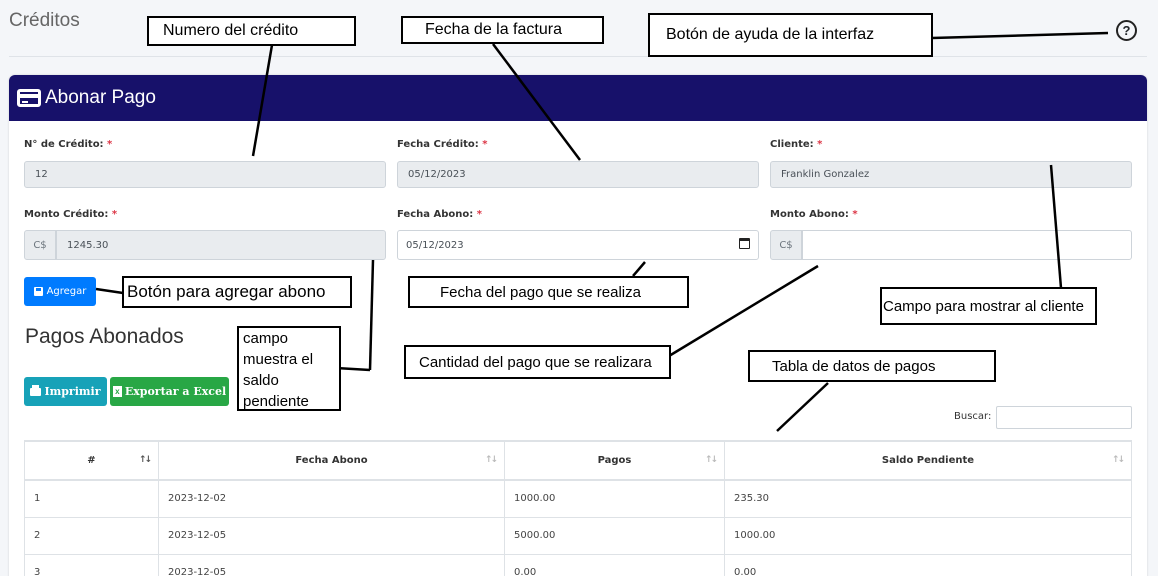  Describe the element at coordinates (537, 362) in the screenshot. I see `annotation-payment-amount: Cantidad del pago que se realizara` at that location.